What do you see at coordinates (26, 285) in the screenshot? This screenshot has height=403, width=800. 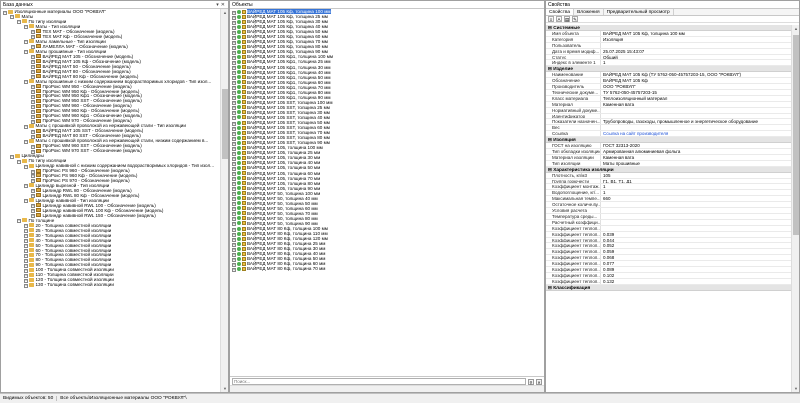 I see `expand-toggle-icon: −` at bounding box center [26, 285].